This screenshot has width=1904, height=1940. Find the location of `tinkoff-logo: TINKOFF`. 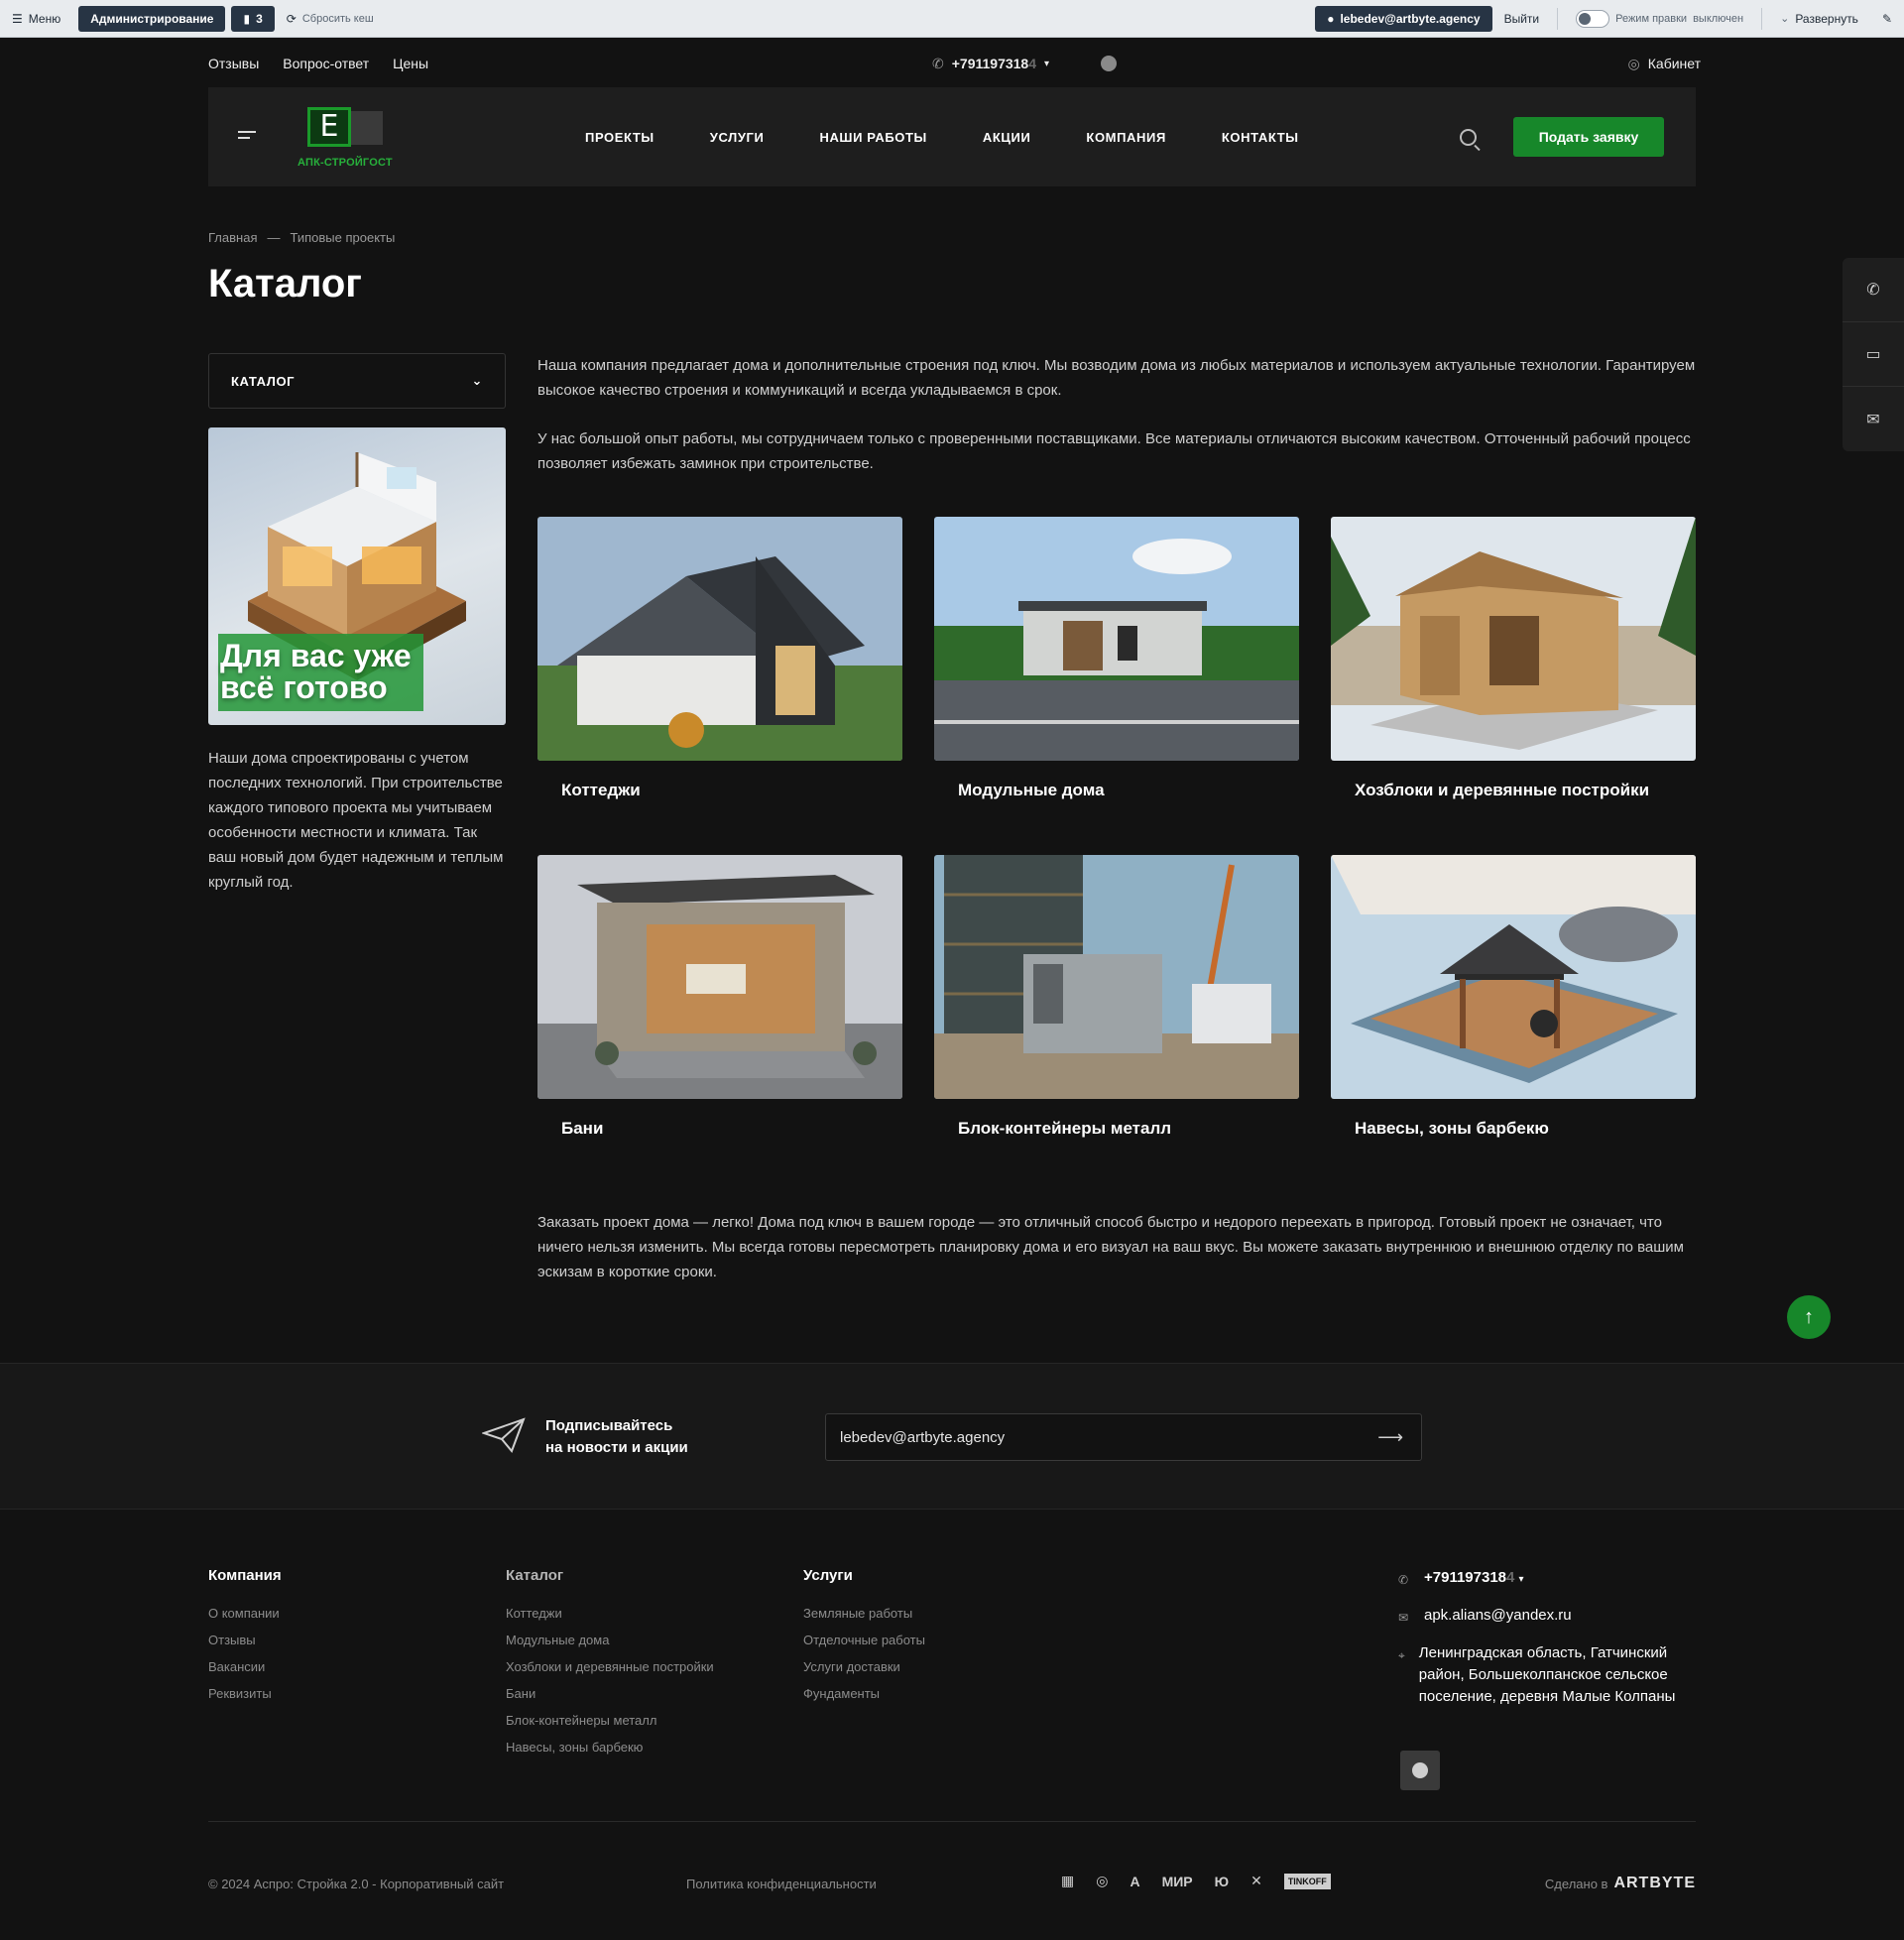

tinkoff-logo: TINKOFF is located at coordinates (1307, 1881).